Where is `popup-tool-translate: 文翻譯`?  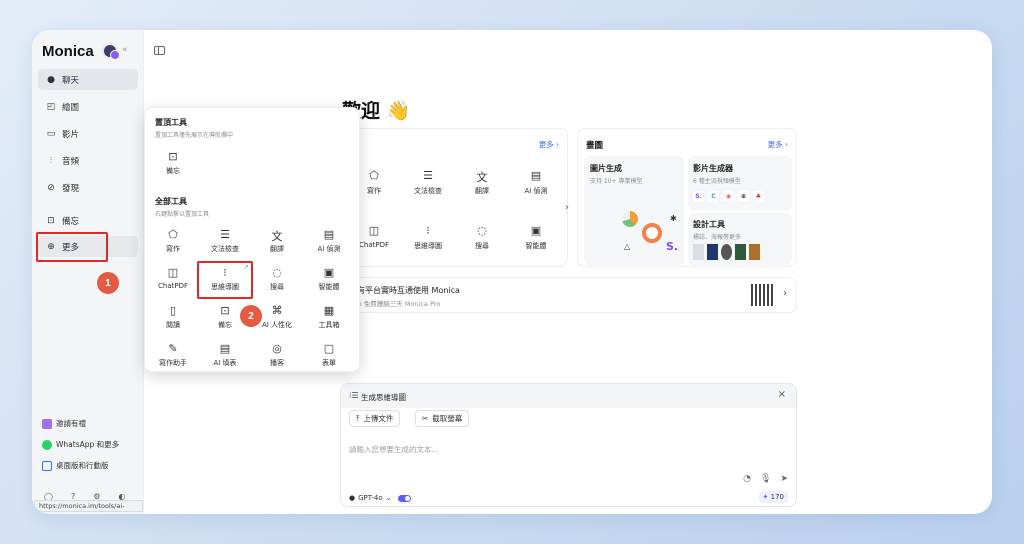 popup-tool-translate: 文翻譯 is located at coordinates (277, 241).